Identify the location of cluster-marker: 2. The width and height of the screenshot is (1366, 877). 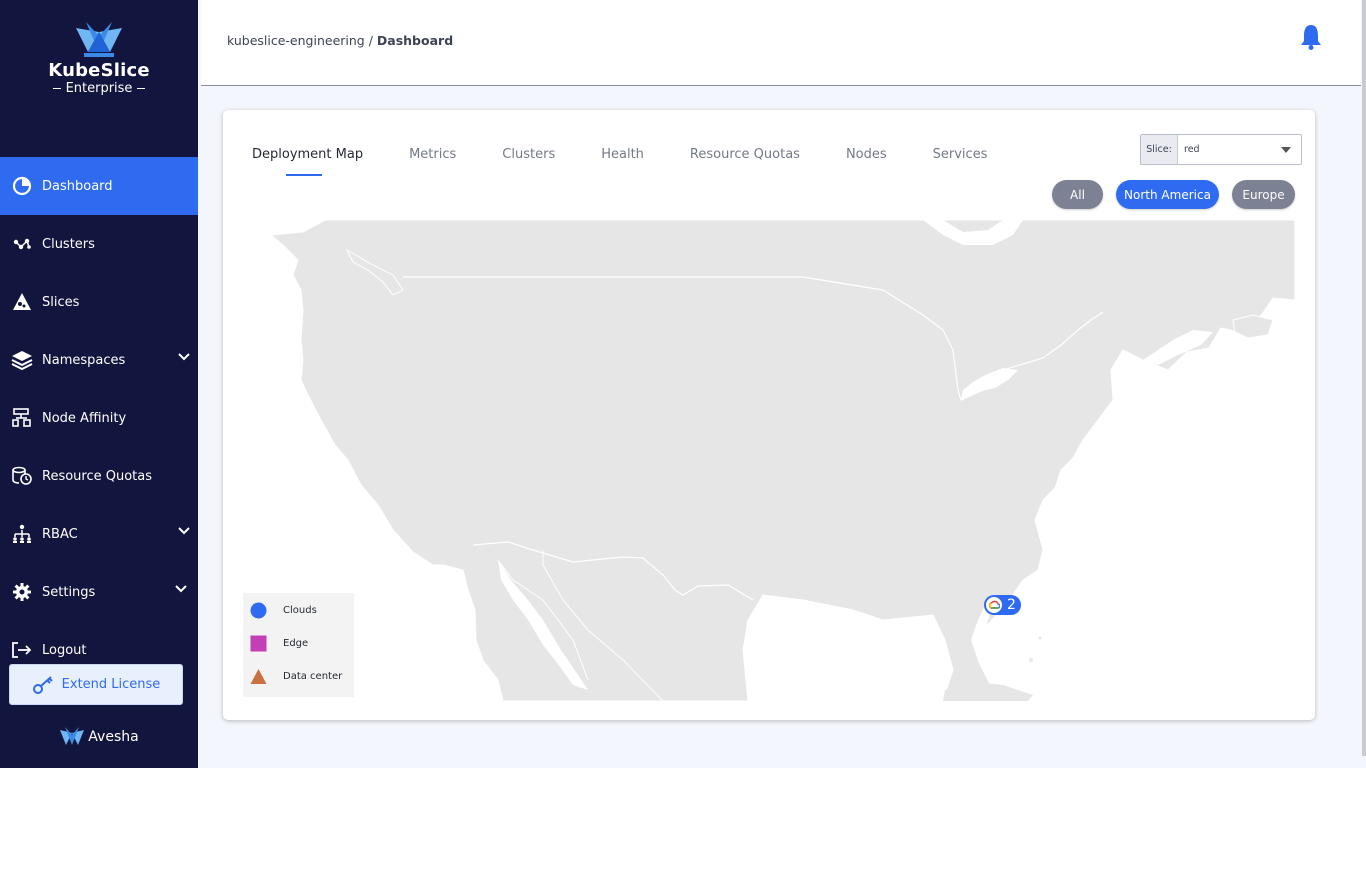
(1002, 605).